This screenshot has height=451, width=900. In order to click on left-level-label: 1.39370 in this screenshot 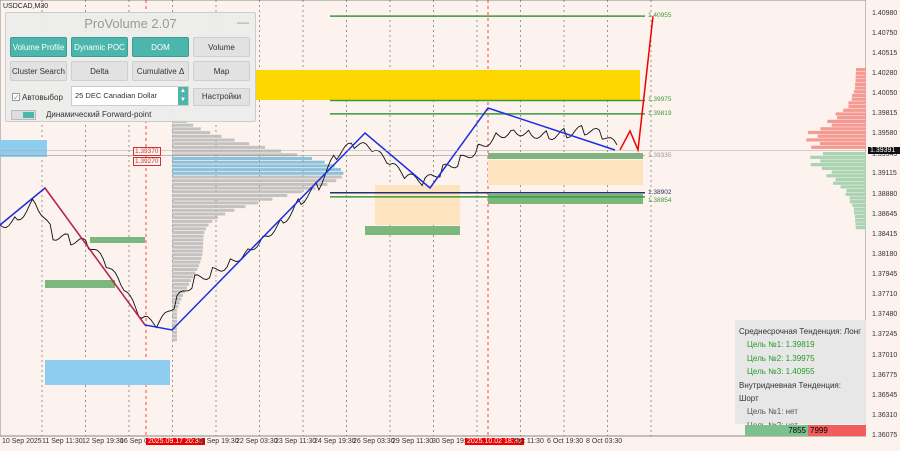, I will do `click(147, 151)`.